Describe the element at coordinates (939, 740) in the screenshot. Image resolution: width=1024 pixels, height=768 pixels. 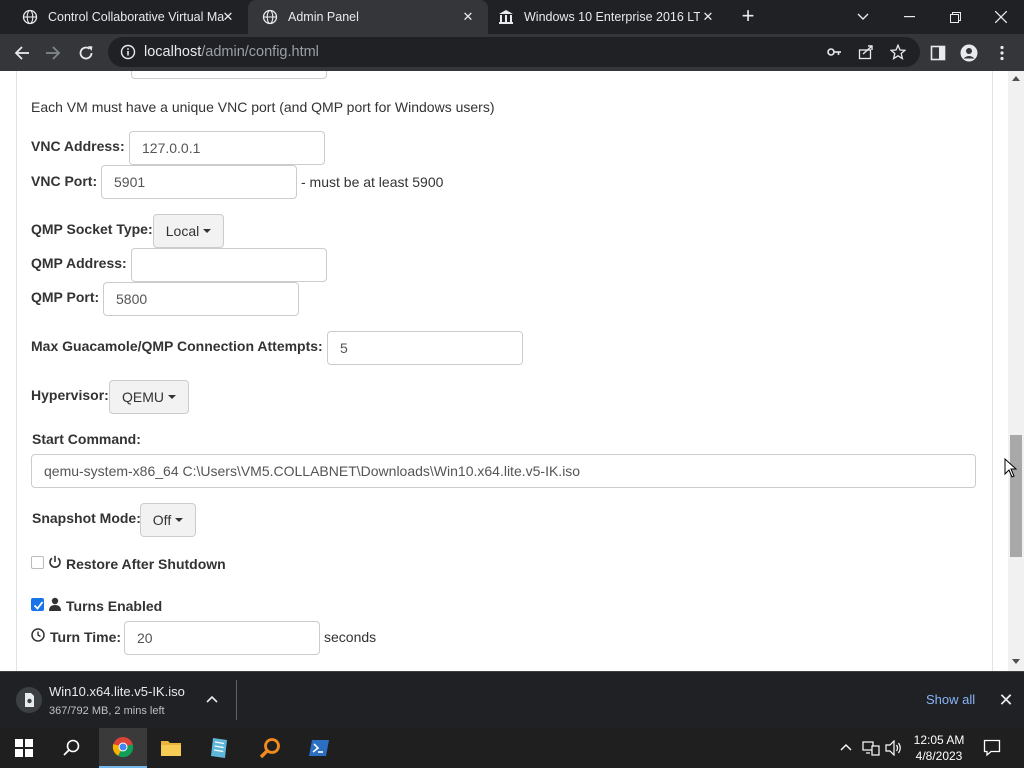
I see `clock-time: 12:05 AM` at that location.